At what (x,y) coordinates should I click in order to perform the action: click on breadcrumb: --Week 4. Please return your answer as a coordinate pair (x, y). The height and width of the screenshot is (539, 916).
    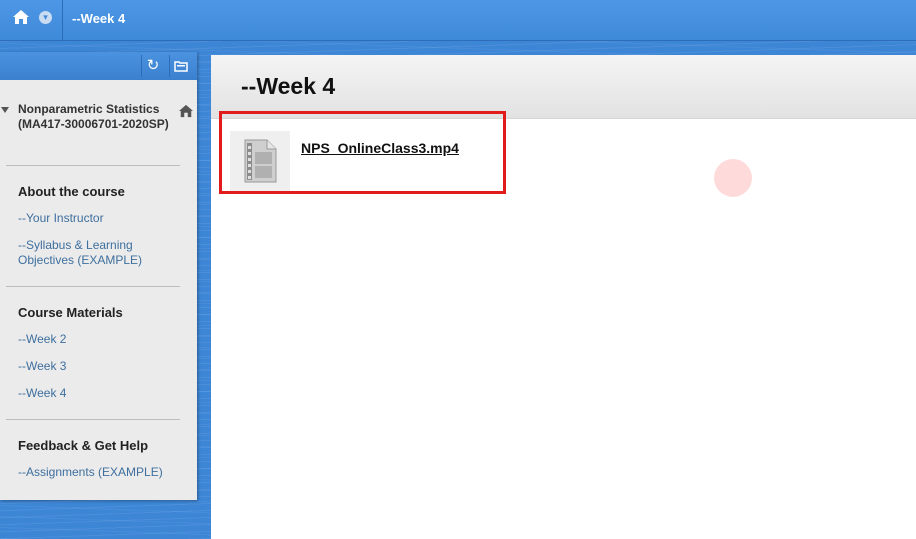
    Looking at the image, I should click on (98, 18).